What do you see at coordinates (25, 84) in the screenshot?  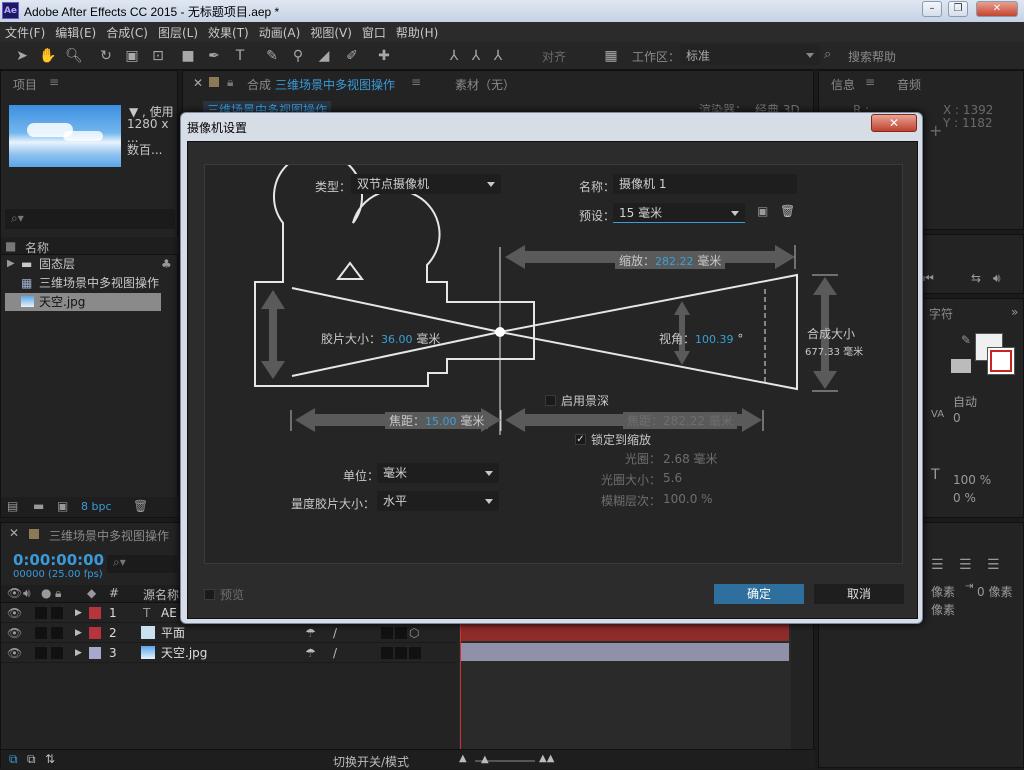 I see `tab-project: 项目` at bounding box center [25, 84].